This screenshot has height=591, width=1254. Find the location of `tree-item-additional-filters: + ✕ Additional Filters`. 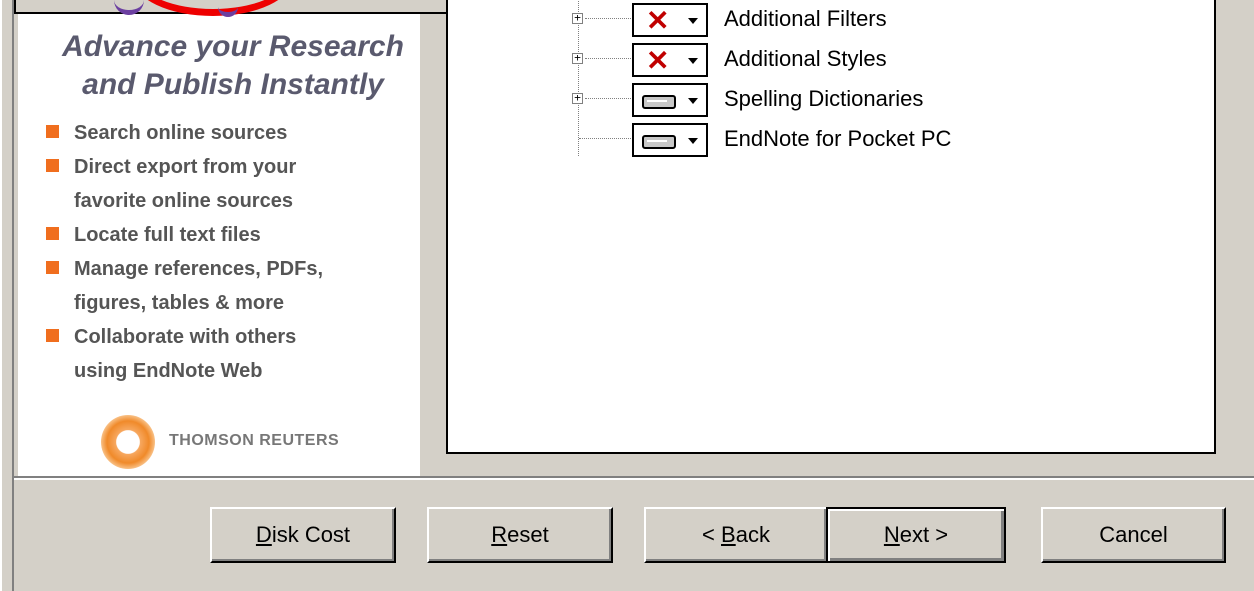

tree-item-additional-filters: + ✕ Additional Filters is located at coordinates (828, 19).